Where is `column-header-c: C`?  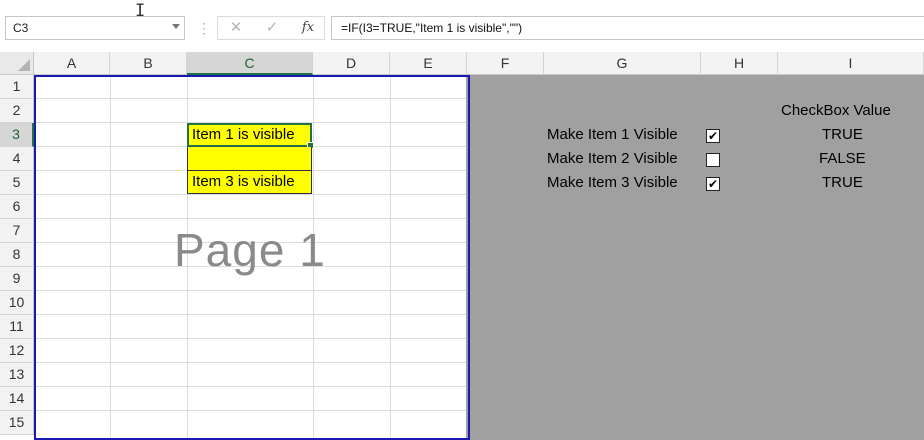
column-header-c: C is located at coordinates (250, 63).